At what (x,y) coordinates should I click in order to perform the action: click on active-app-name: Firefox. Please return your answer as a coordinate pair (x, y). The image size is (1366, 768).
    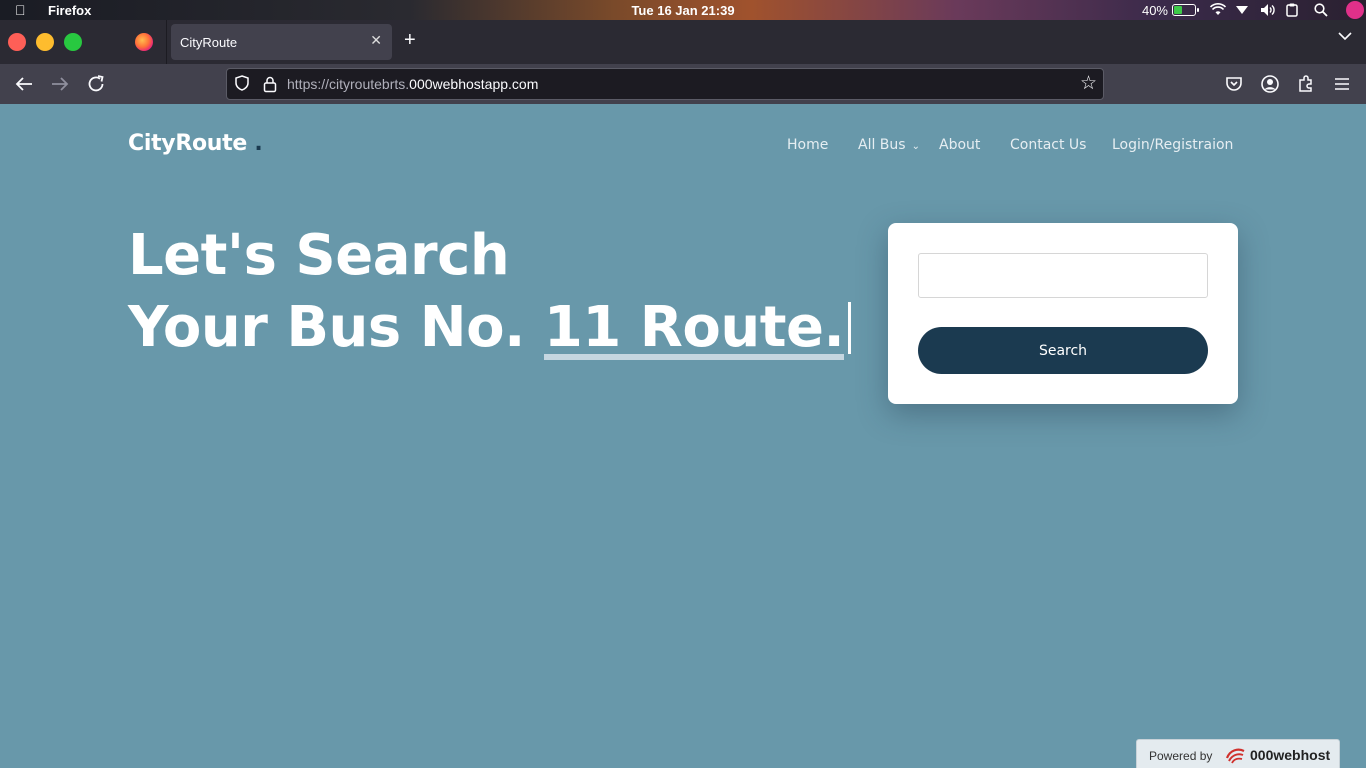
    Looking at the image, I should click on (69, 10).